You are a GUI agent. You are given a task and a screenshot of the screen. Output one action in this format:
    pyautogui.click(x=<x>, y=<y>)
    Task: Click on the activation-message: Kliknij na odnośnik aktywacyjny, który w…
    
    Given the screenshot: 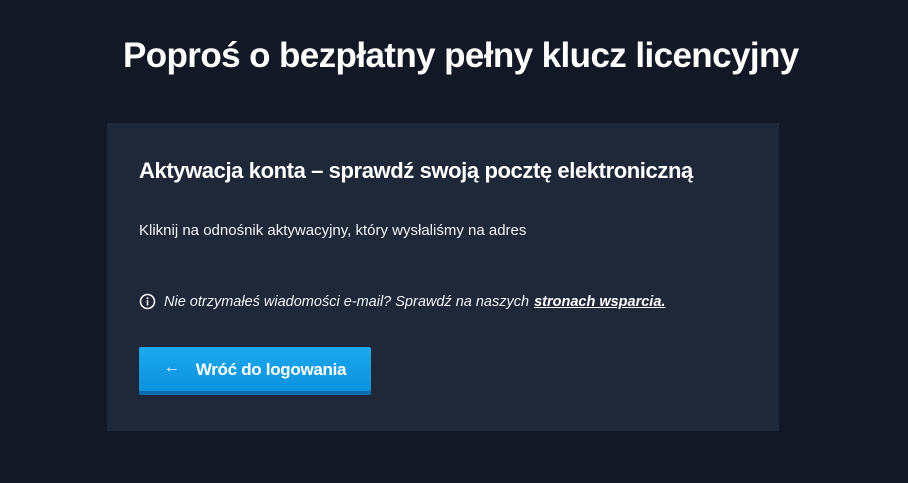 What is the action you would take?
    pyautogui.click(x=333, y=230)
    